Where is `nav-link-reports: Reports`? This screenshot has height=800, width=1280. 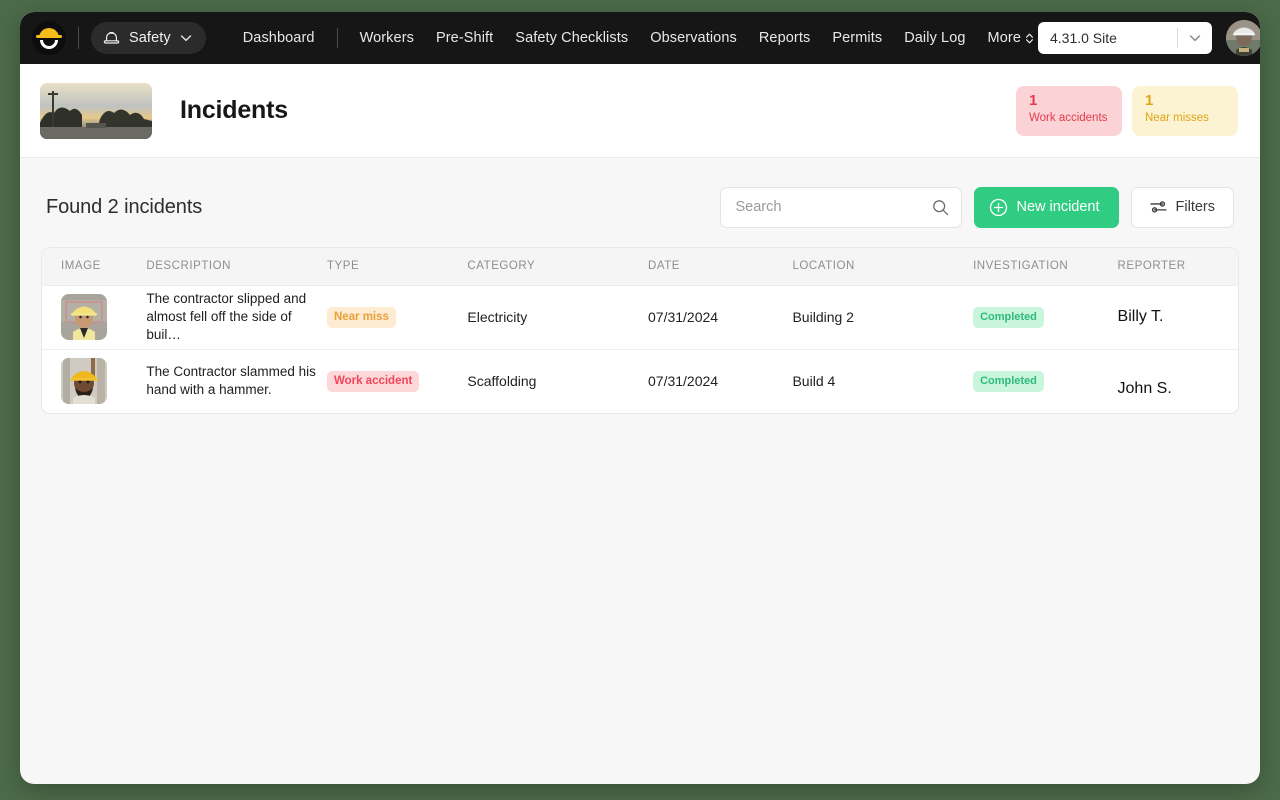
nav-link-reports: Reports is located at coordinates (784, 38).